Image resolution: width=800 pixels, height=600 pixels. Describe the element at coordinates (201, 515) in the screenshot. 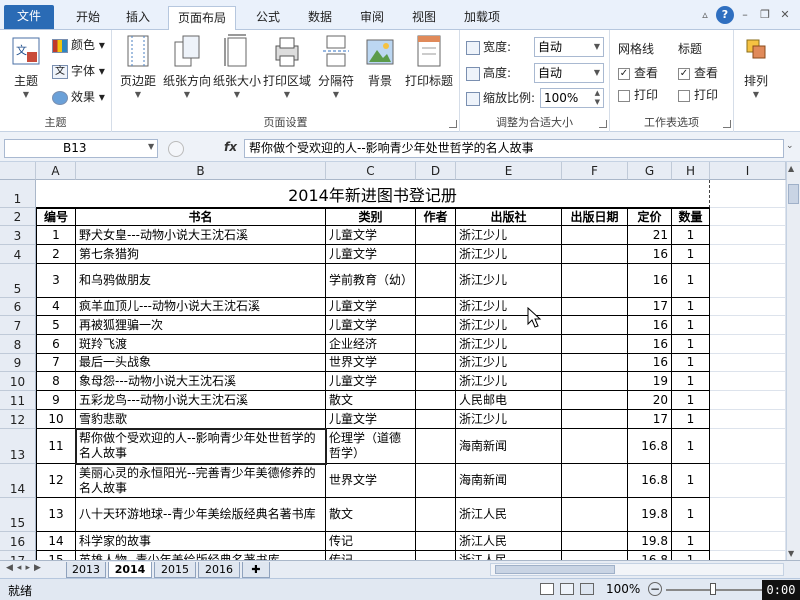

I see `cell-book-name: 八十天环游地球--青少年美绘版经典名著书库` at that location.